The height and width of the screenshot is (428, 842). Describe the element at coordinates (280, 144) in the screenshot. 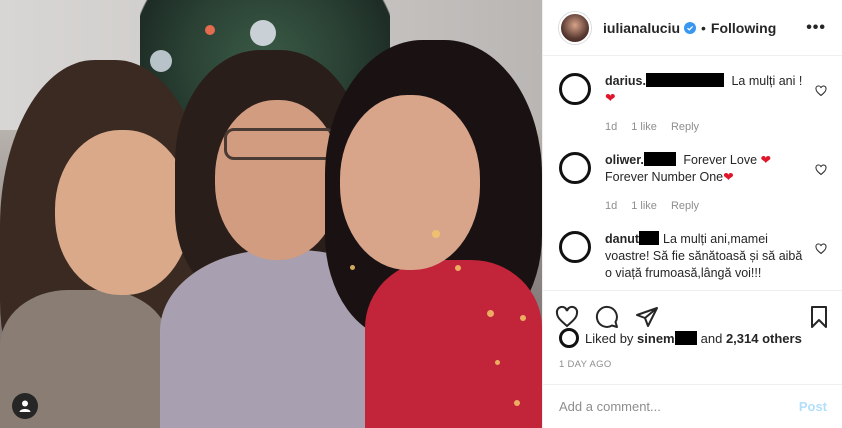

I see `glasses` at that location.